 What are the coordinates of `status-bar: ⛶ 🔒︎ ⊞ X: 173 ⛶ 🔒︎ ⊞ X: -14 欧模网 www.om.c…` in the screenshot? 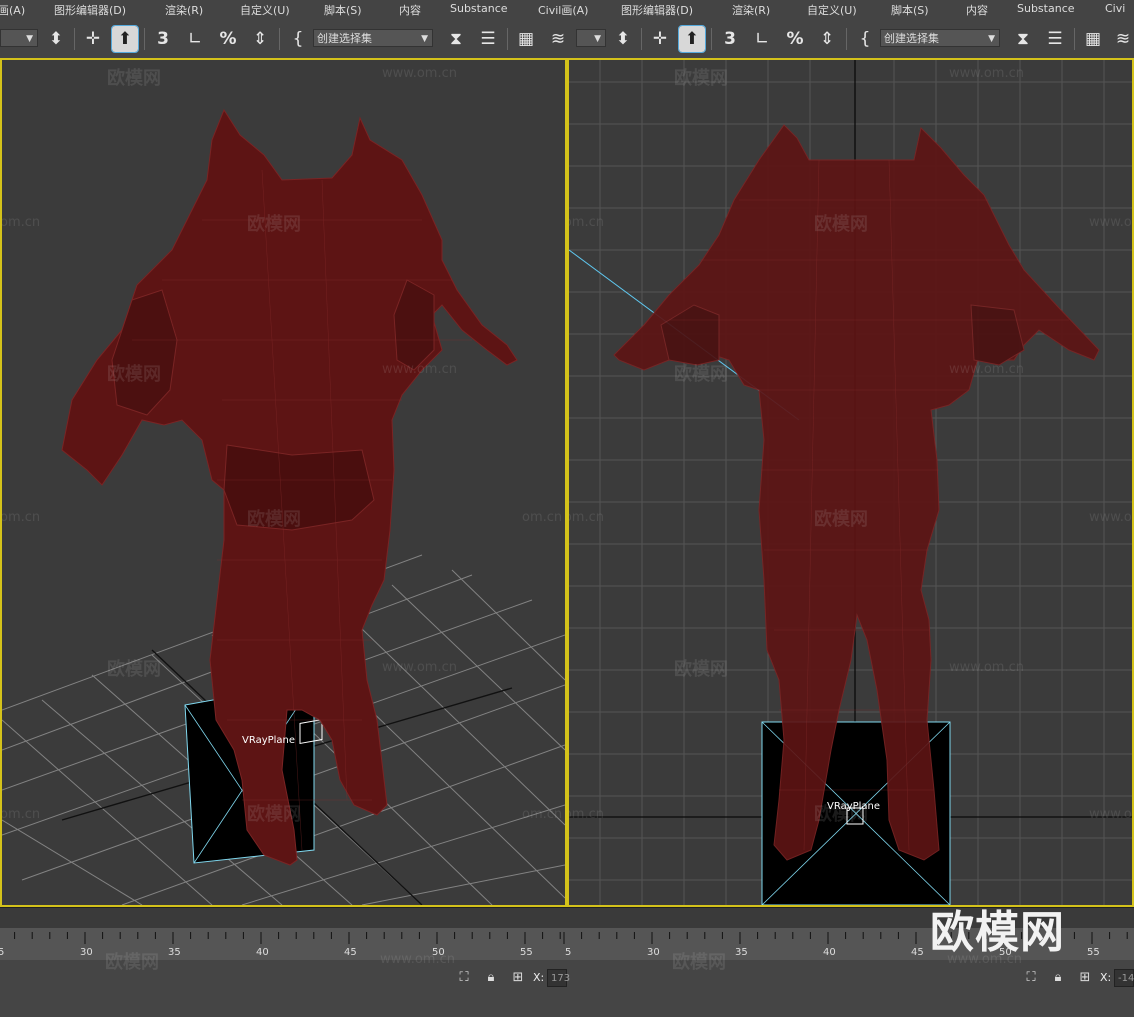 It's located at (567, 984).